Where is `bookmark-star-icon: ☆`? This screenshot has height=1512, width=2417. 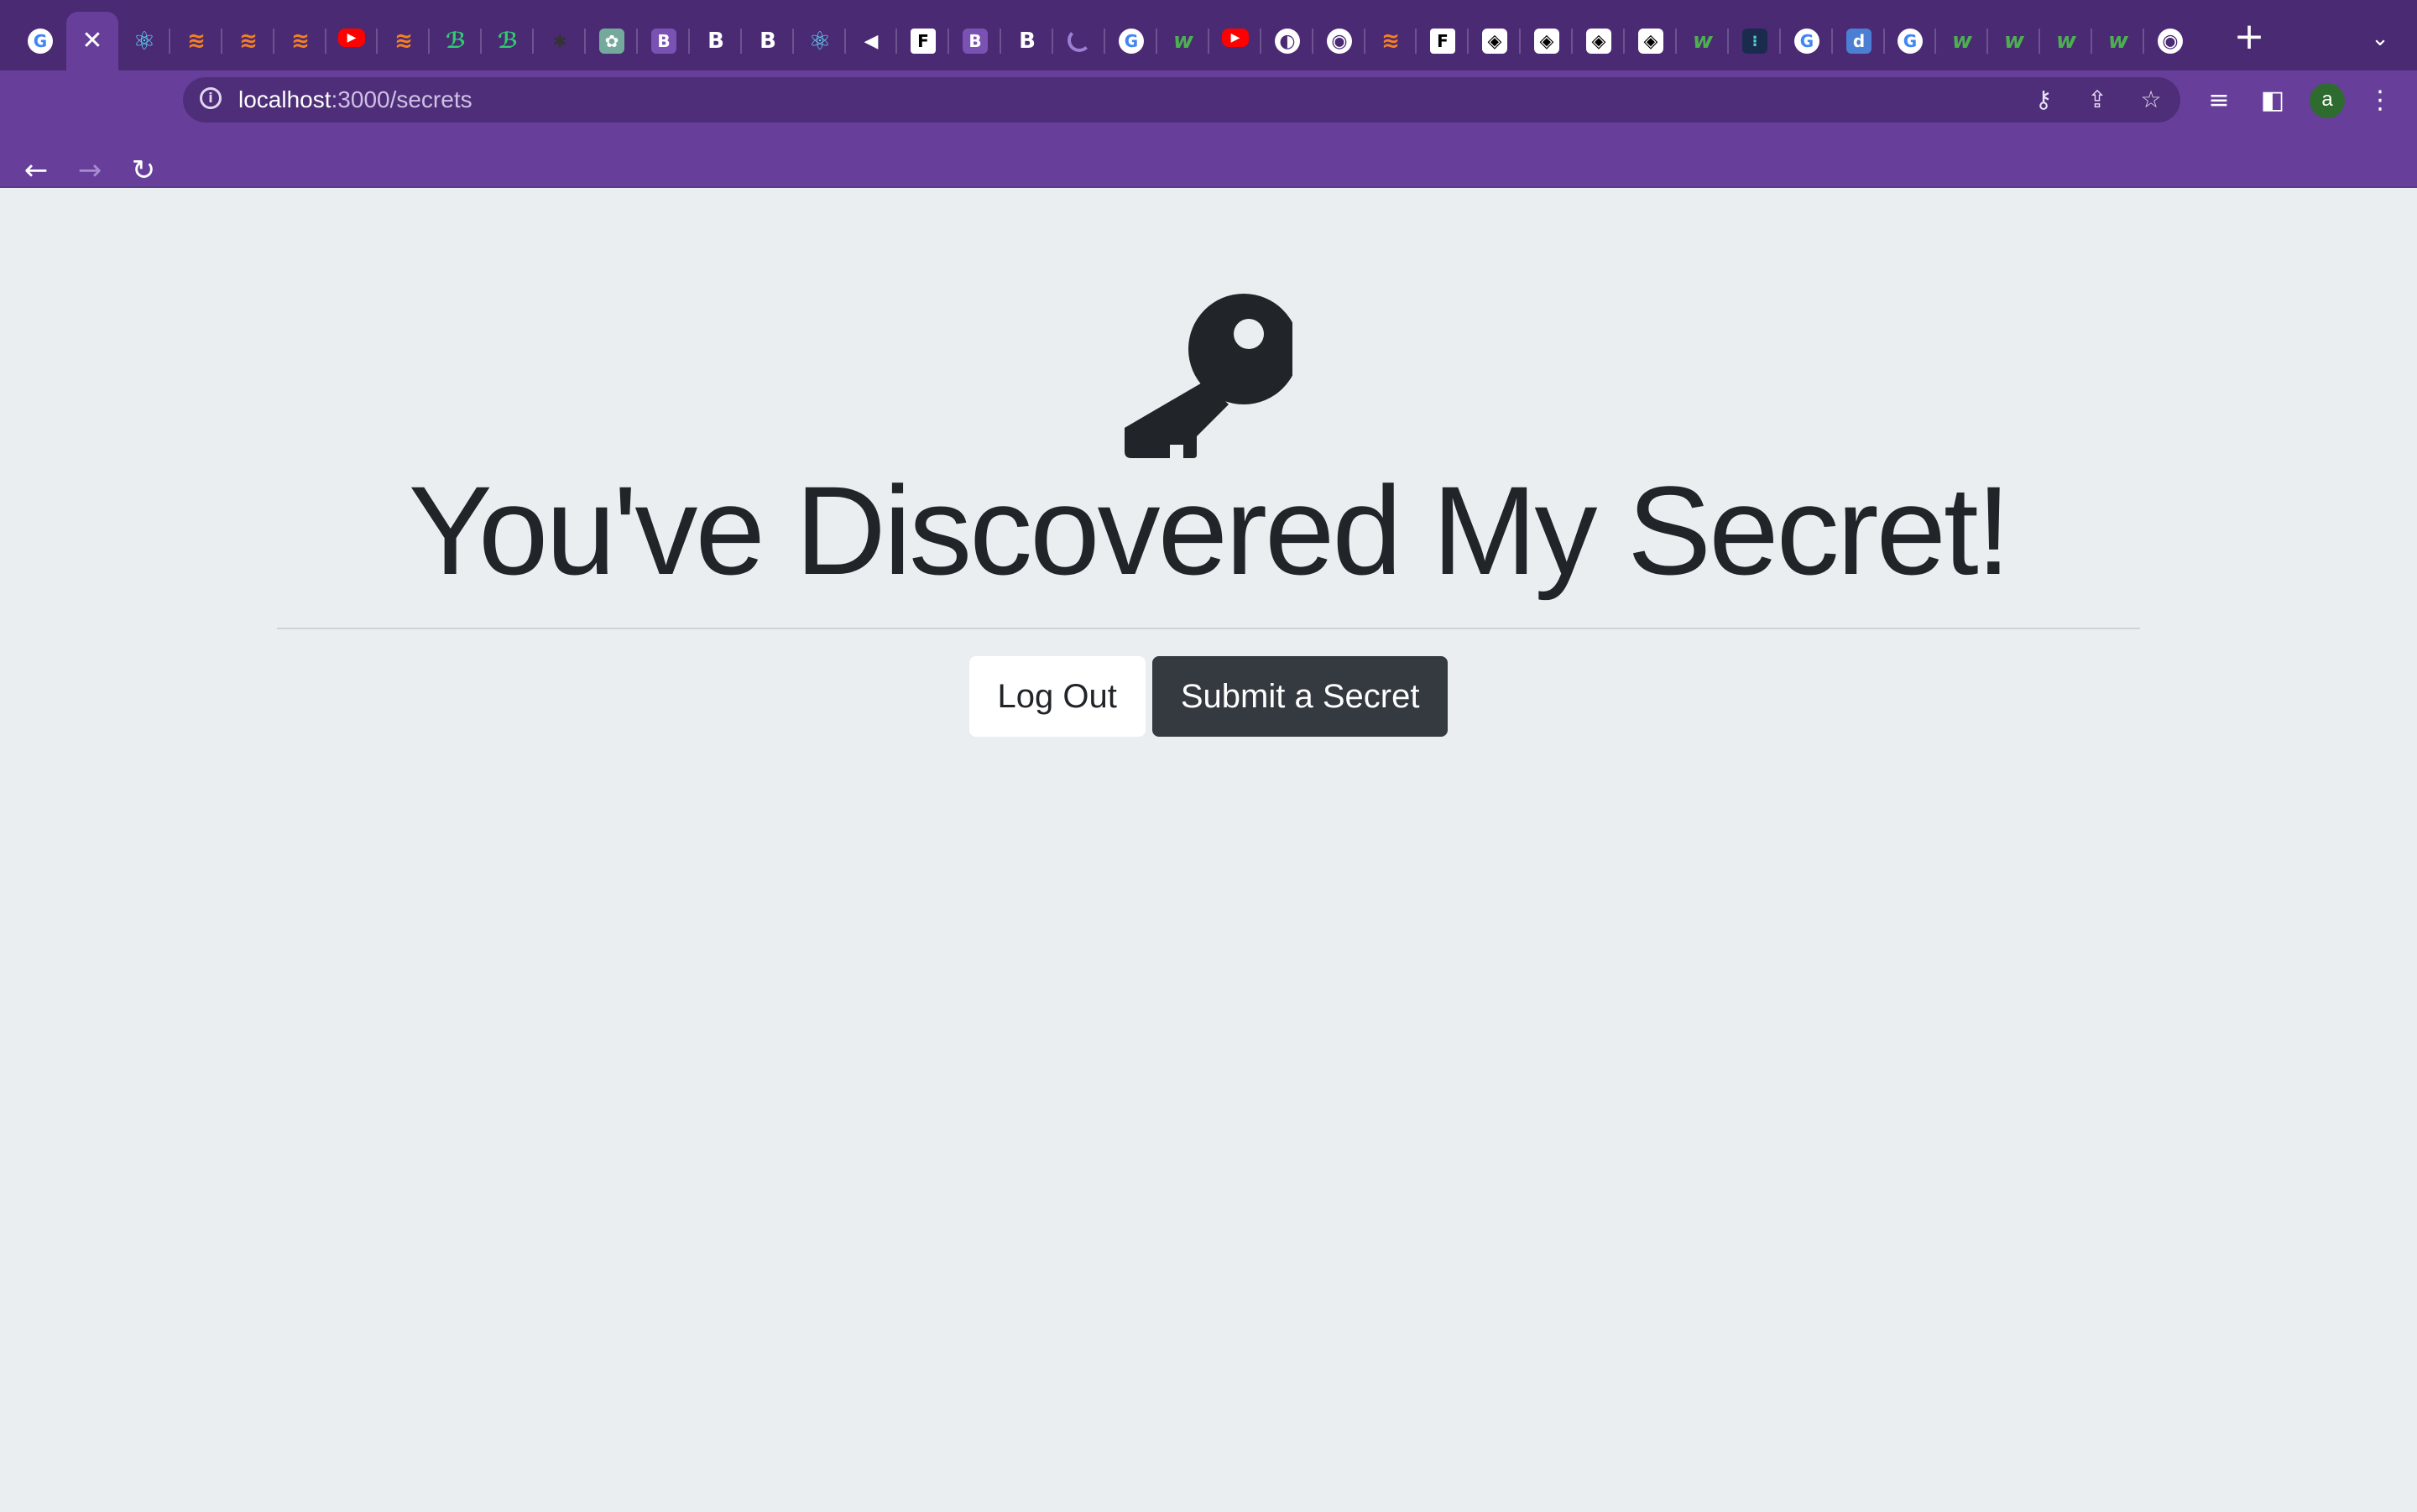
bookmark-star-icon: ☆ is located at coordinates (2151, 100).